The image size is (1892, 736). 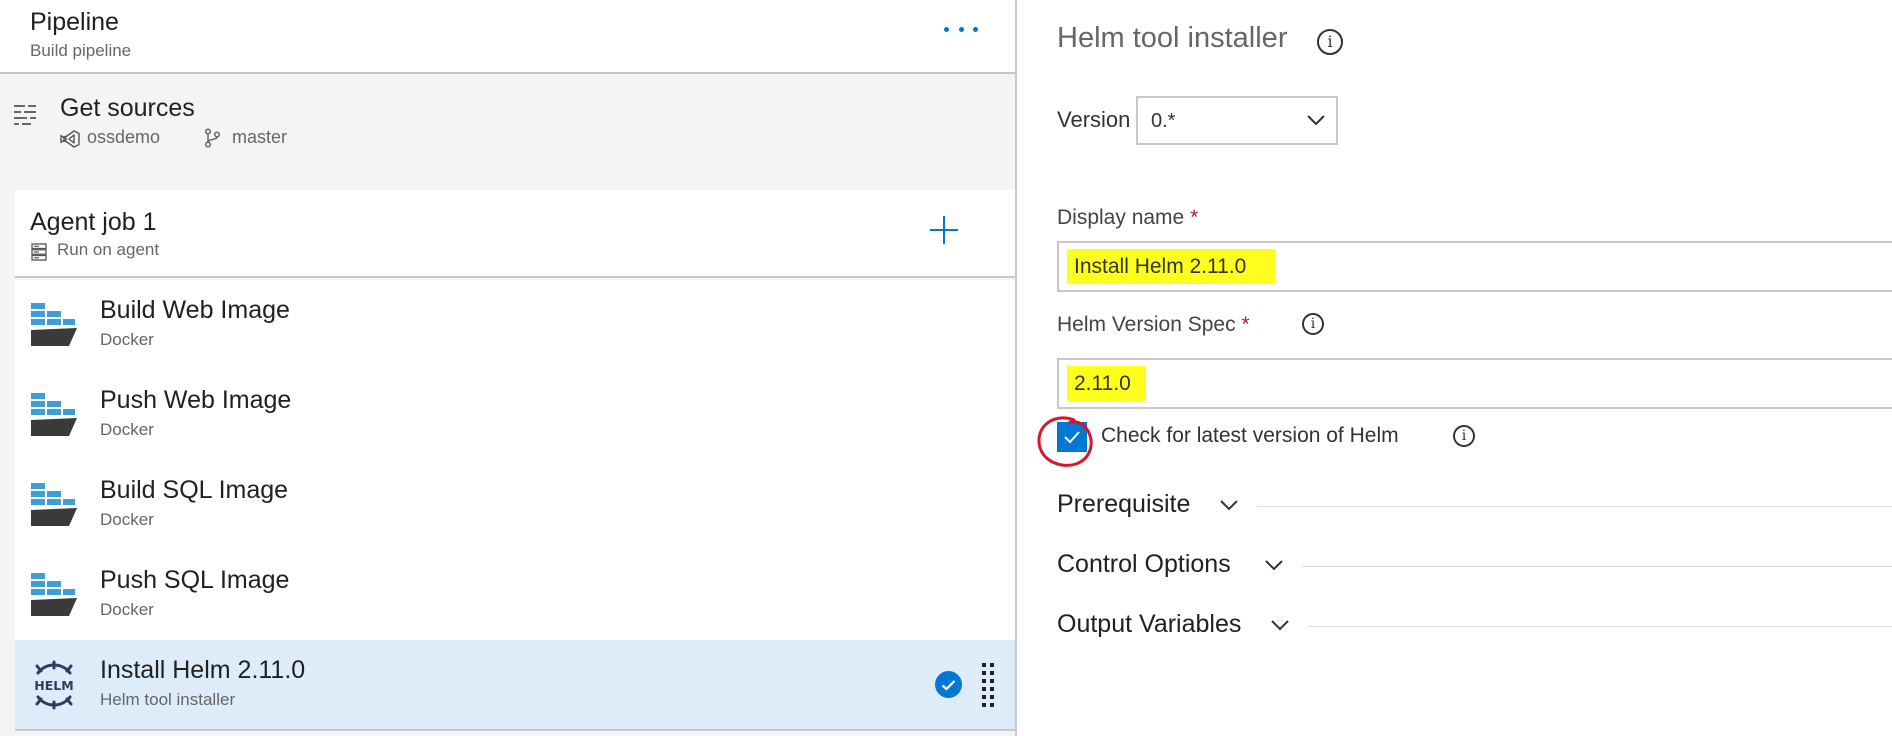 What do you see at coordinates (1128, 217) in the screenshot?
I see `display-name-label: Display name *` at bounding box center [1128, 217].